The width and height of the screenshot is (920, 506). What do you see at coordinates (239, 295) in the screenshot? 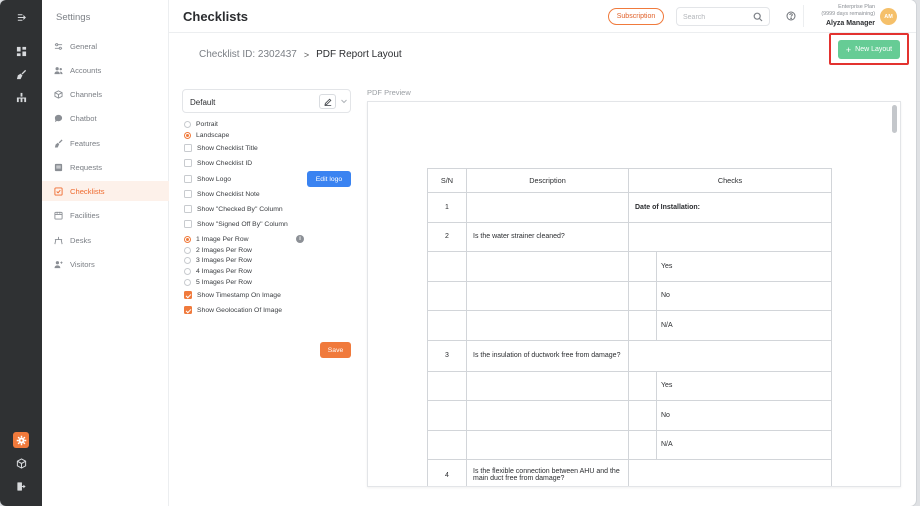
I see `option-label: Show Timestamp On Image` at bounding box center [239, 295].